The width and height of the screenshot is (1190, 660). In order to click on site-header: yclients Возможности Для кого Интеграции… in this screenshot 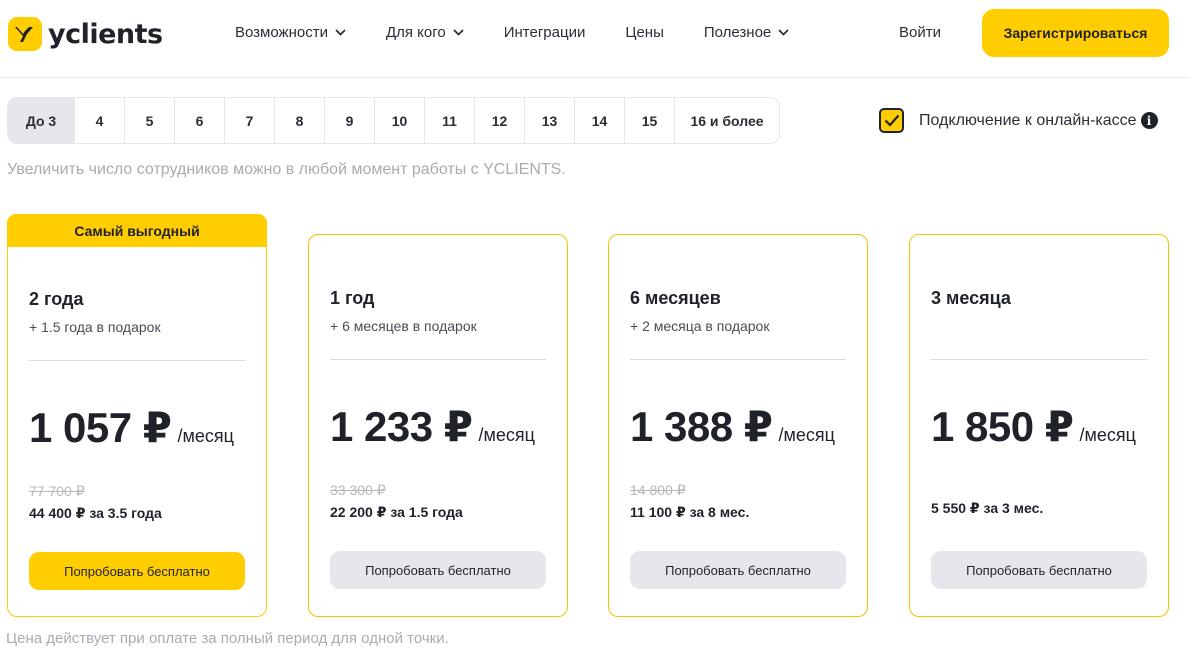, I will do `click(595, 39)`.